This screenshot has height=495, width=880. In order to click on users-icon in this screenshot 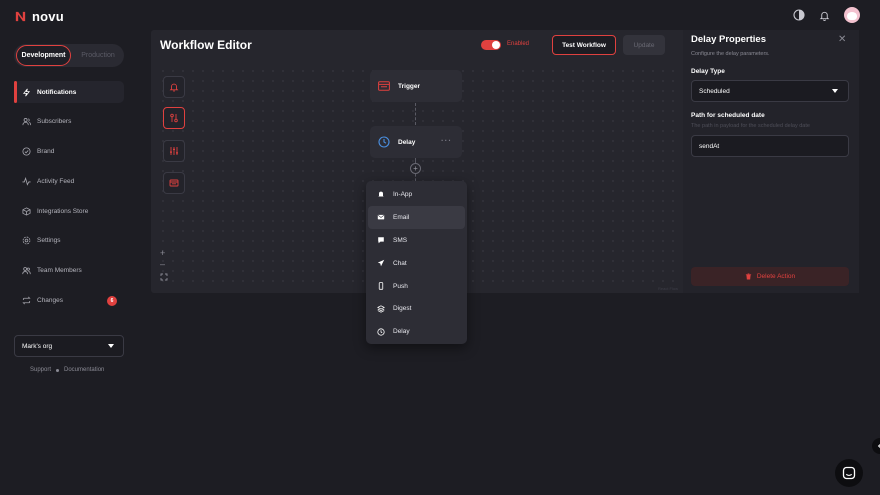, I will do `click(26, 122)`.